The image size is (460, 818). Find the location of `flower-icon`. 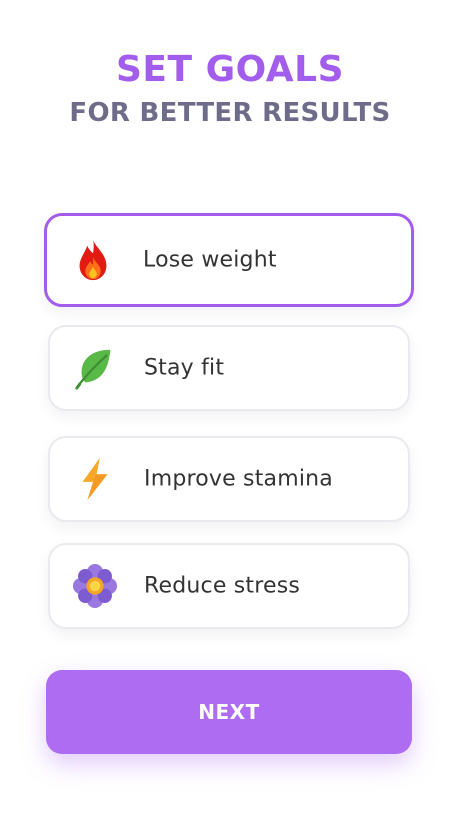

flower-icon is located at coordinates (95, 586).